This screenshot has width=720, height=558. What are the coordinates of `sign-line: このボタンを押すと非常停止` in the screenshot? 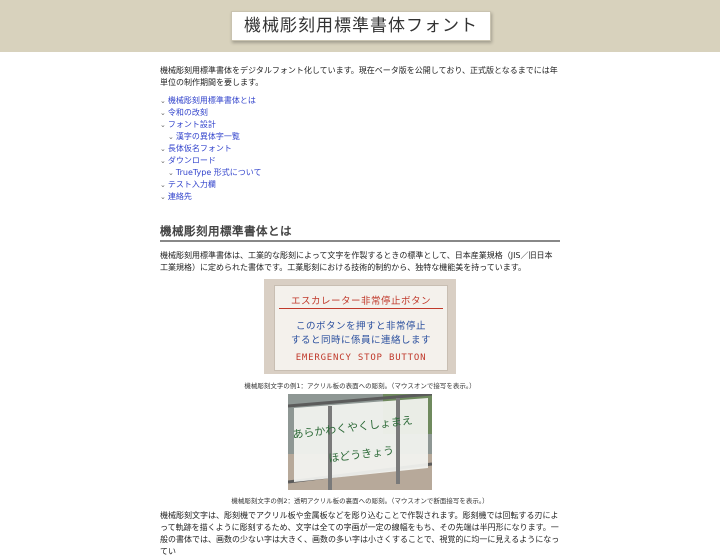 It's located at (360, 326).